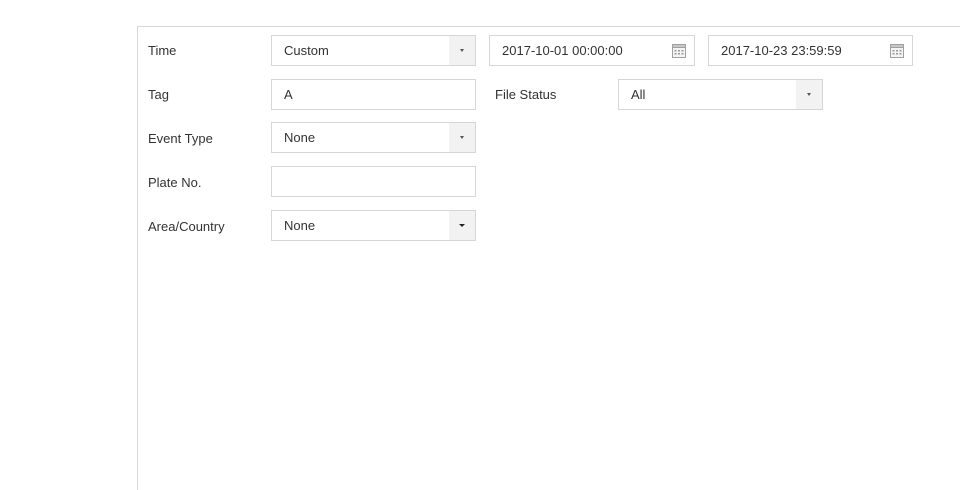 Image resolution: width=960 pixels, height=490 pixels. I want to click on plate-no-field, so click(373, 181).